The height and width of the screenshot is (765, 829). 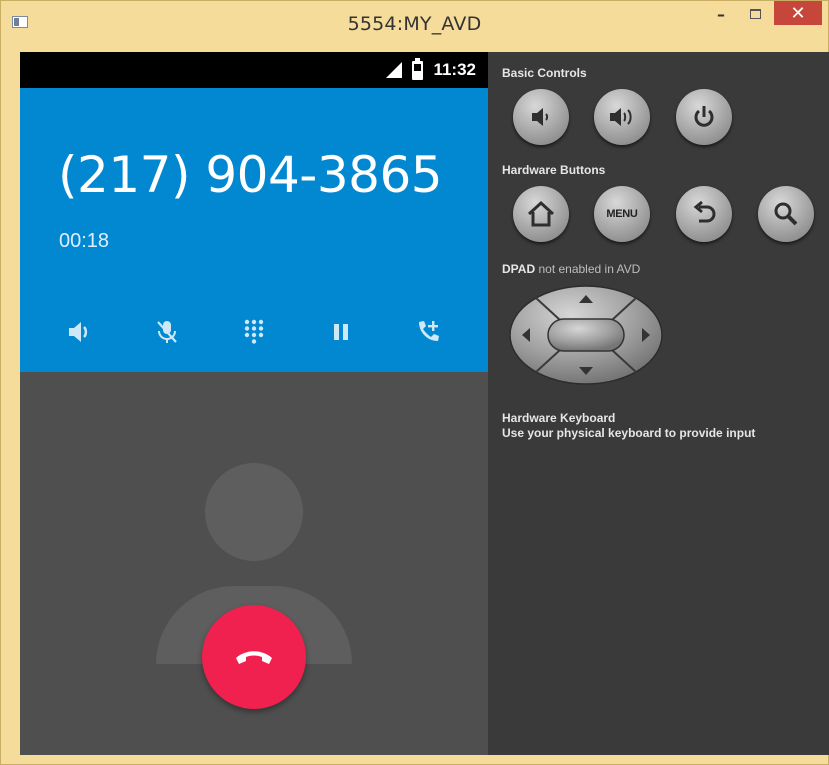 I want to click on pause-icon, so click(x=341, y=332).